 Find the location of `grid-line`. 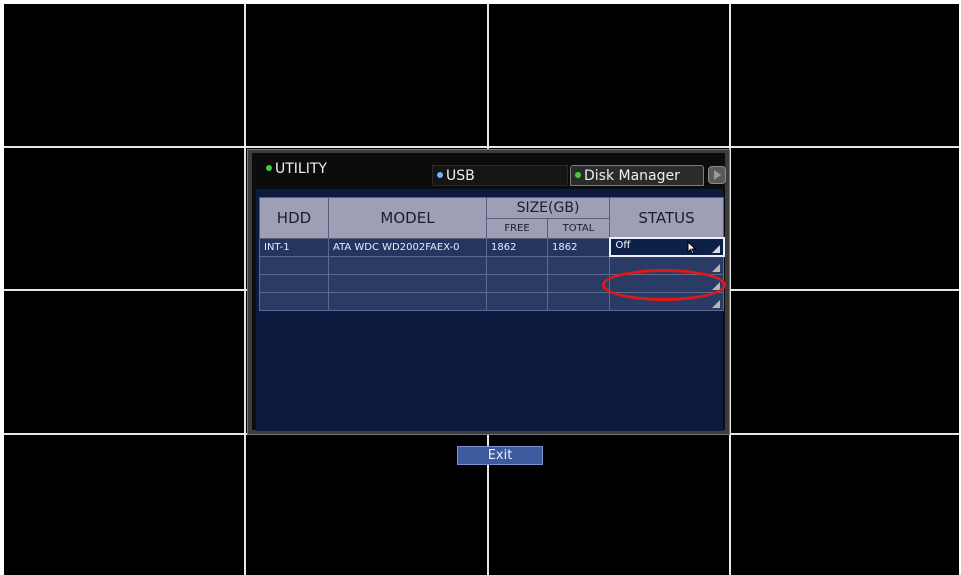

grid-line is located at coordinates (481, 147).